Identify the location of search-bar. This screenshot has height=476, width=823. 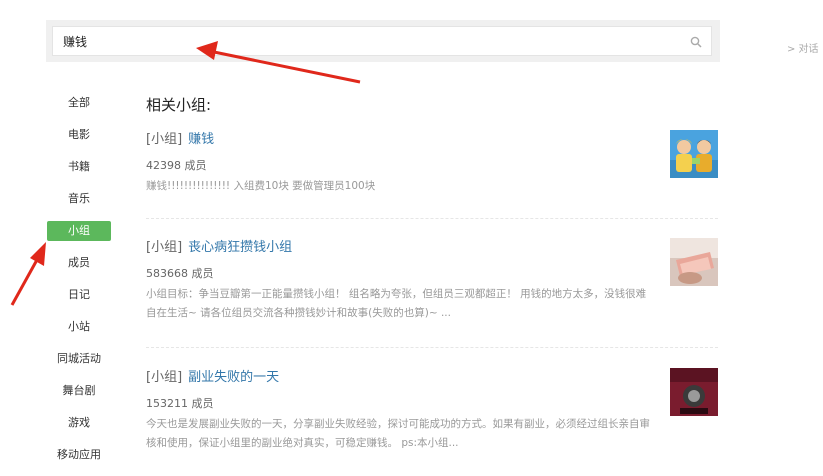
(383, 41).